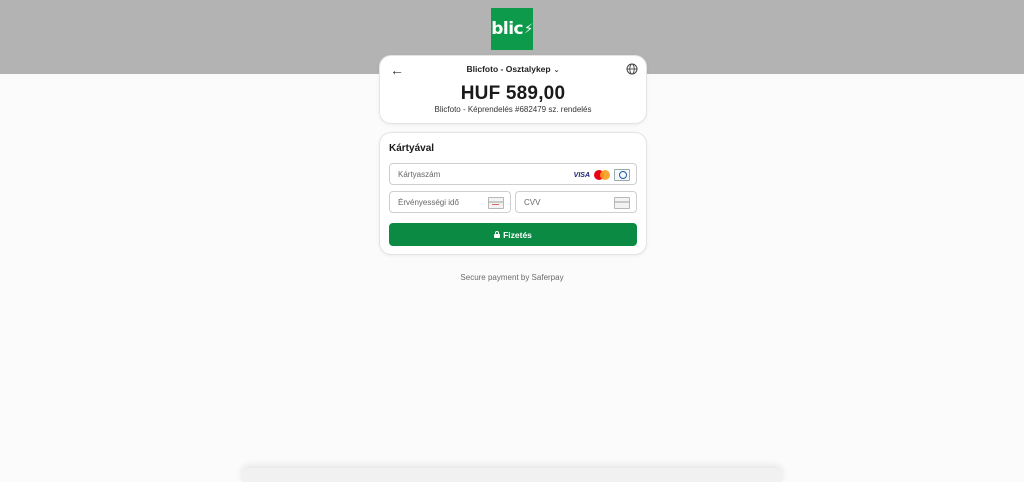 The width and height of the screenshot is (1024, 482). What do you see at coordinates (556, 70) in the screenshot?
I see `chevron-down-icon: ⌄` at bounding box center [556, 70].